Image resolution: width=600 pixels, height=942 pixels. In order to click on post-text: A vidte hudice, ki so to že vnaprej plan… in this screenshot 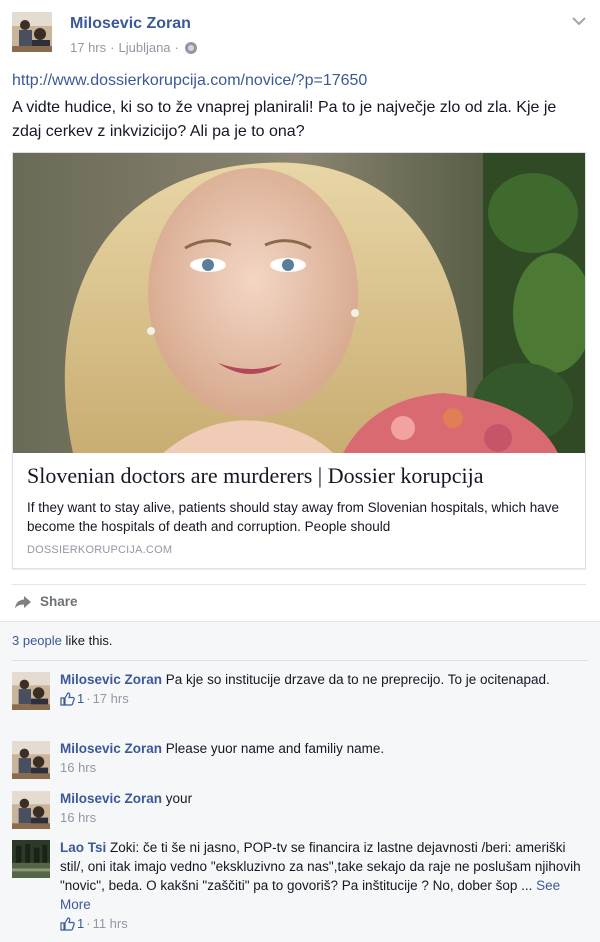, I will do `click(284, 119)`.